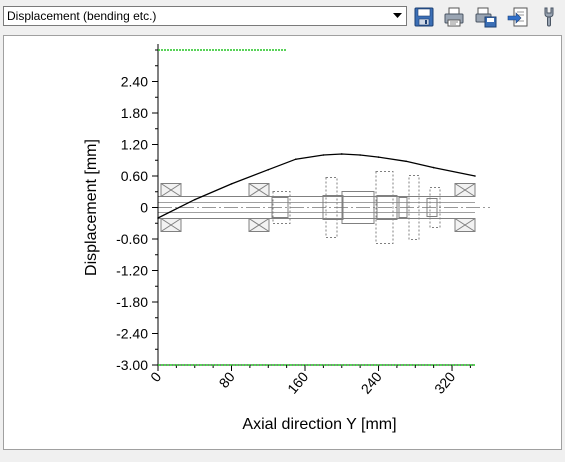 The width and height of the screenshot is (565, 462). Describe the element at coordinates (132, 365) in the screenshot. I see `y-tick-label: -3.00` at that location.